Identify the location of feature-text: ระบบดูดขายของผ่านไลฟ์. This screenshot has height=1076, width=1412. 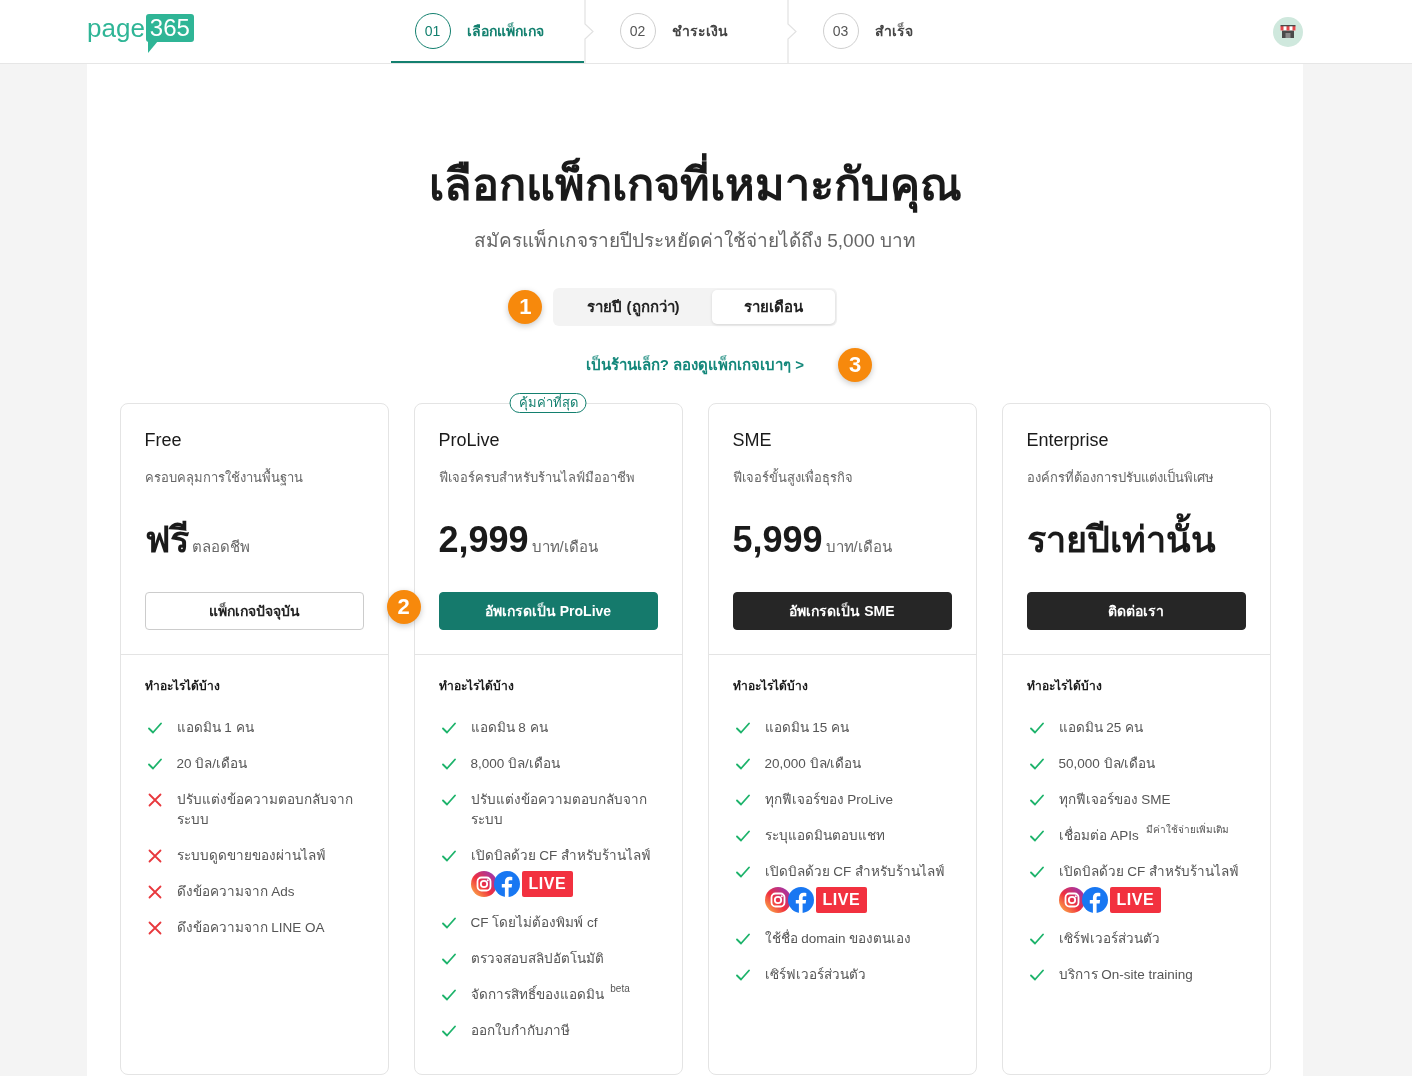
(251, 856).